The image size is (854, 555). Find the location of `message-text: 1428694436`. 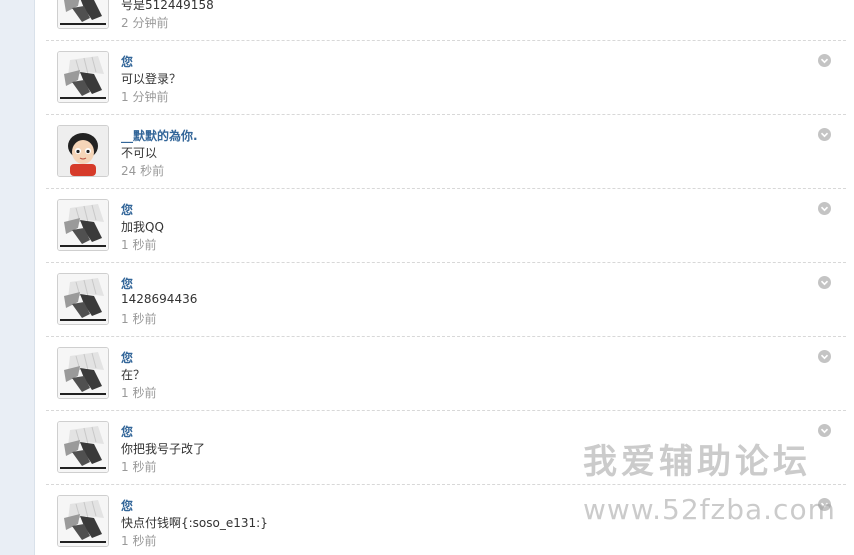

message-text: 1428694436 is located at coordinates (159, 299).